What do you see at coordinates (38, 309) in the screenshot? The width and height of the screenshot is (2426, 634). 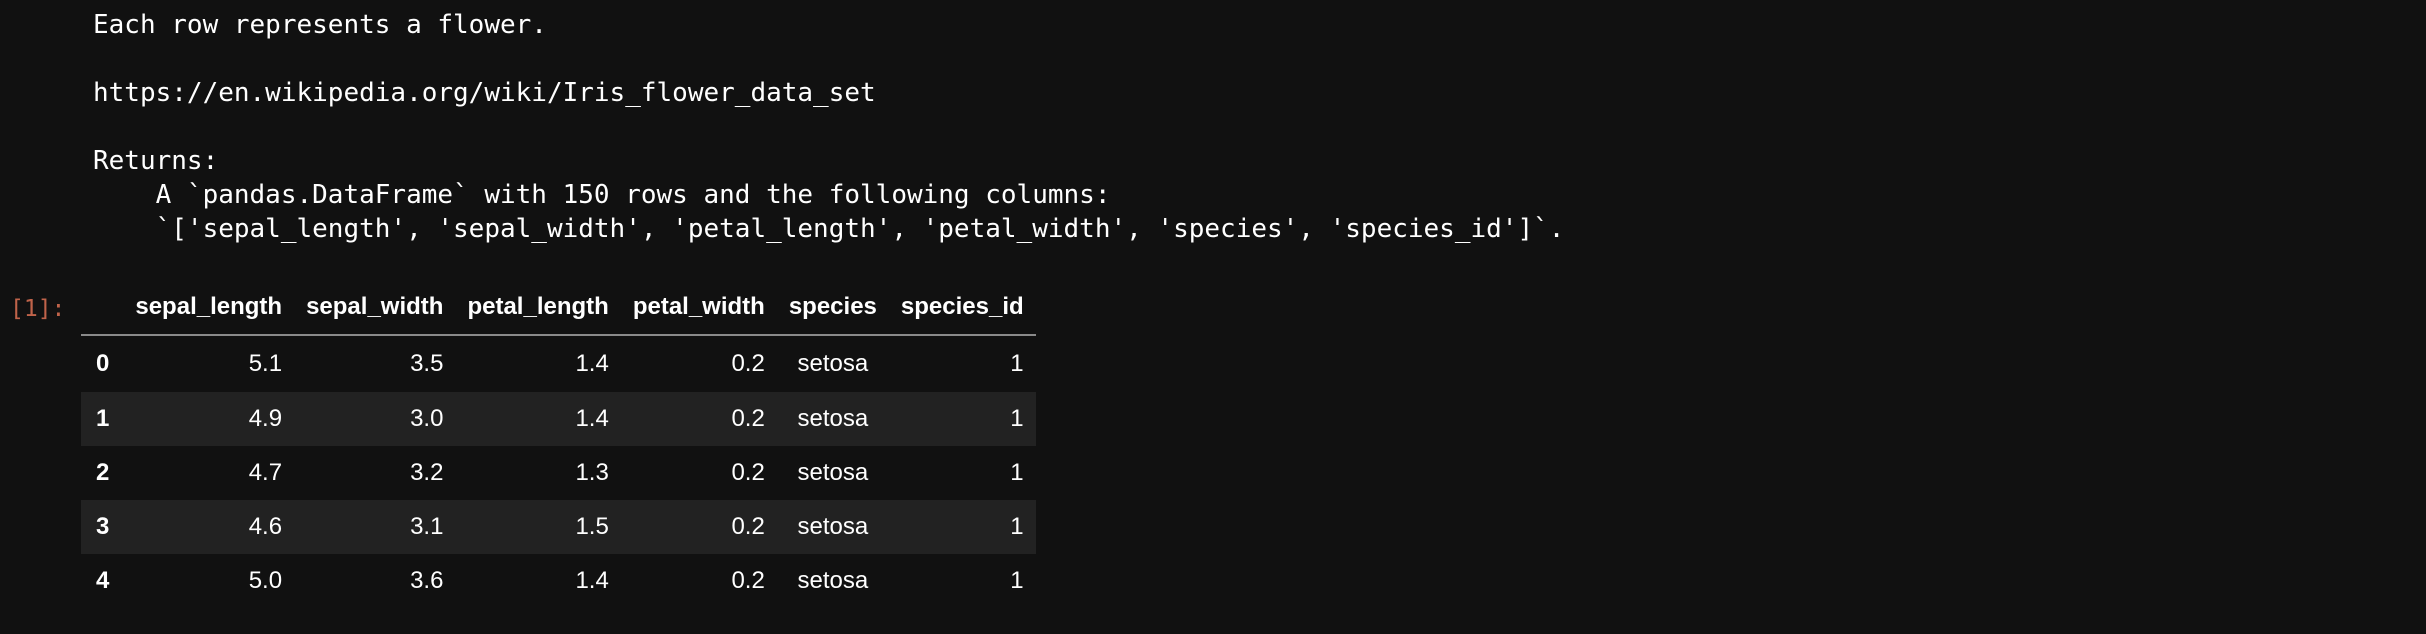 I see `cell-execution-prompt: [1]:` at bounding box center [38, 309].